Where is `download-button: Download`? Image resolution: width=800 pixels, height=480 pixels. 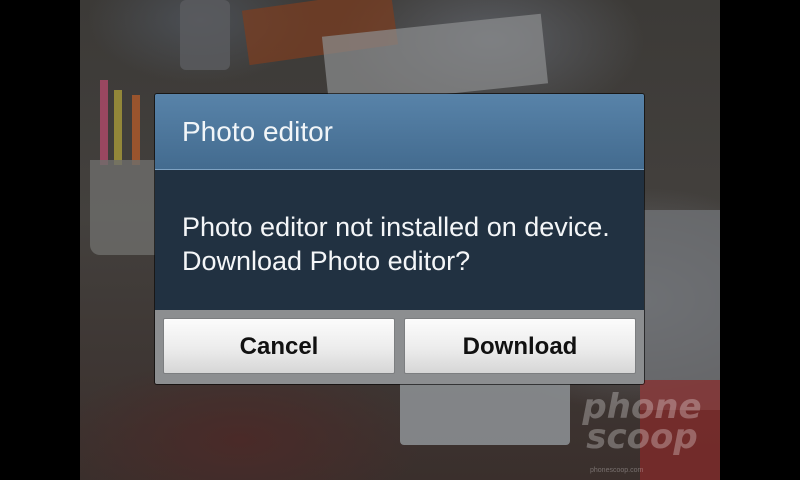
download-button: Download is located at coordinates (520, 346).